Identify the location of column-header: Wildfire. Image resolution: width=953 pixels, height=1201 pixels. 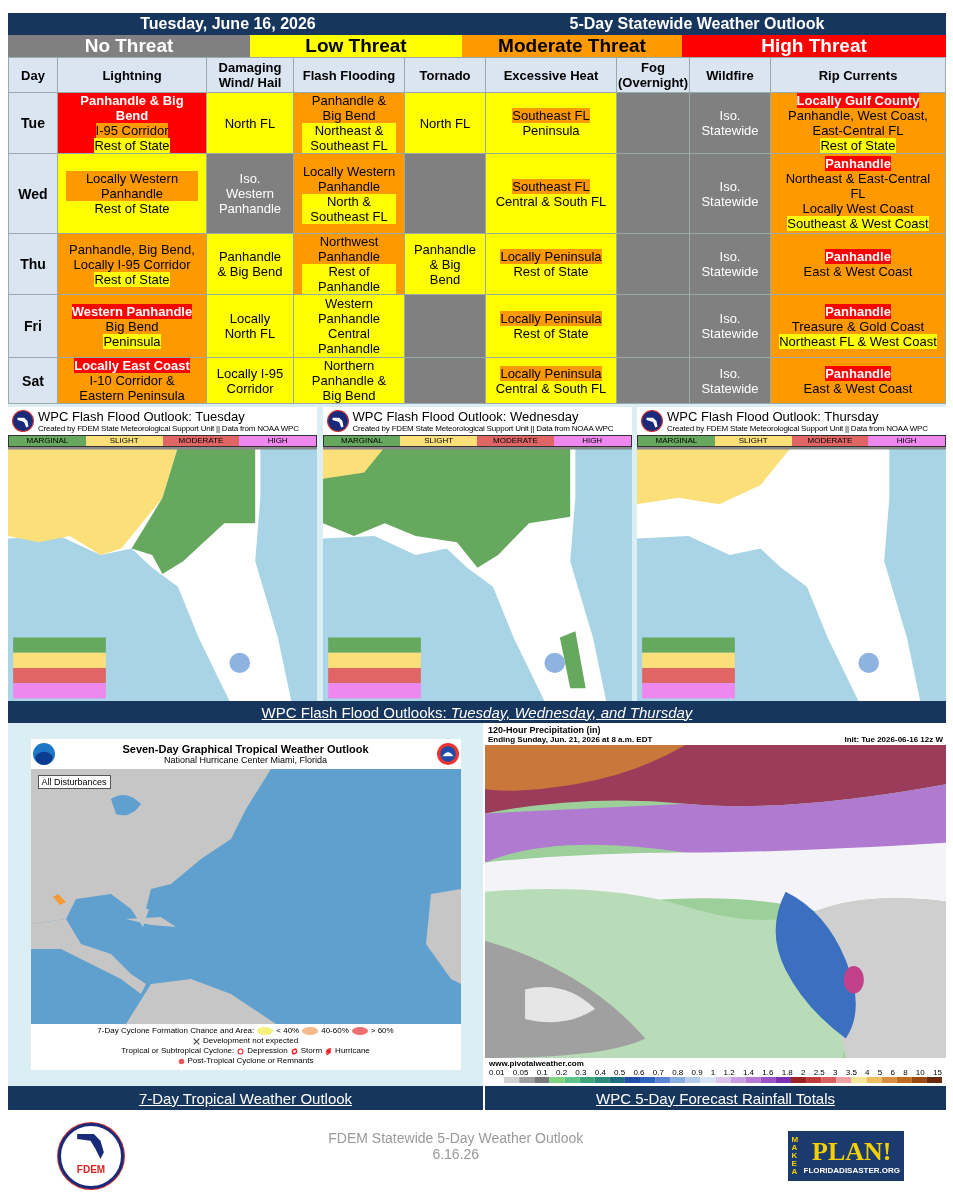
(730, 75).